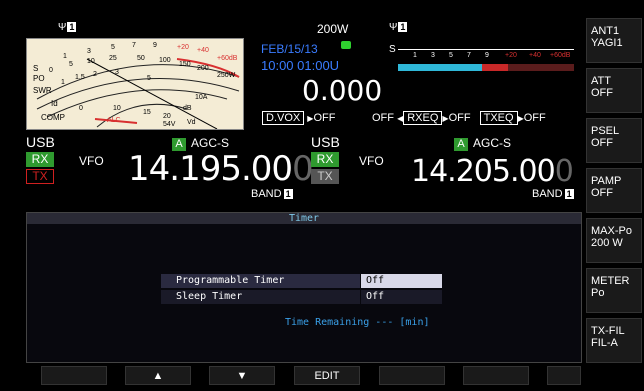 The image size is (644, 391). Describe the element at coordinates (392, 49) in the screenshot. I see `smeter-label: S` at that location.